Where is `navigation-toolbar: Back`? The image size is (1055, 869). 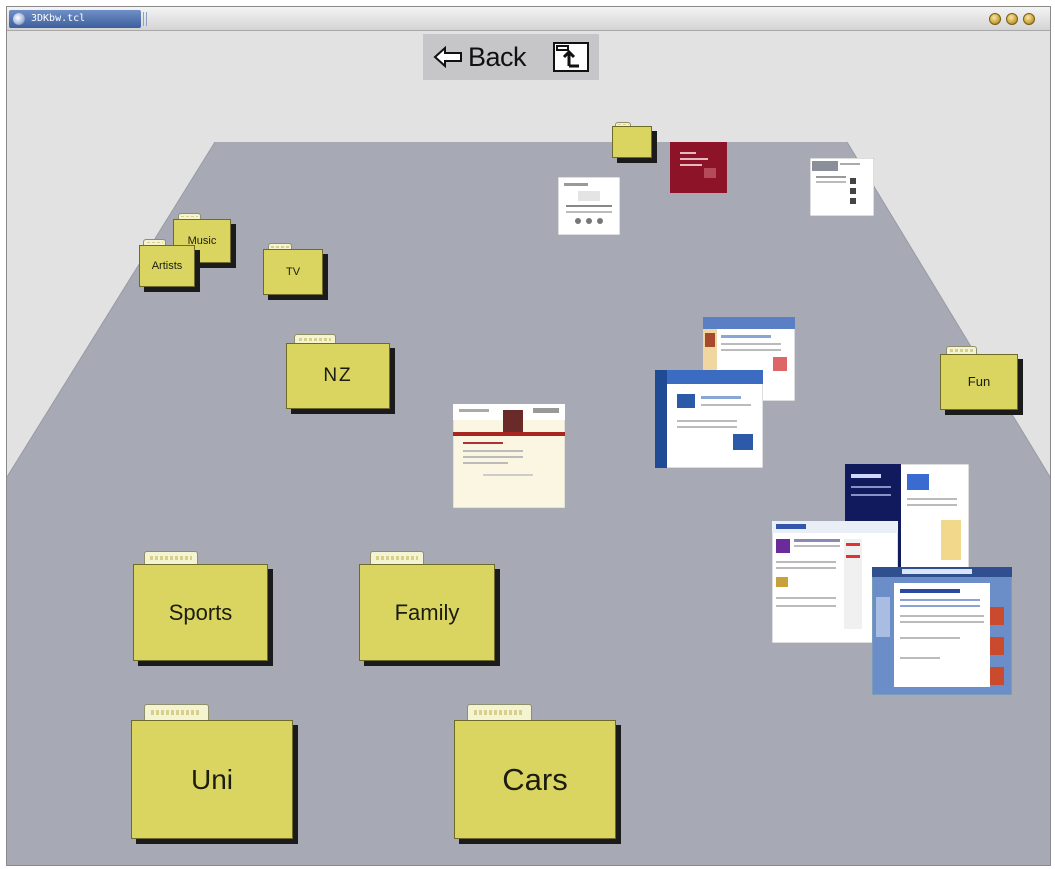
navigation-toolbar: Back is located at coordinates (511, 57).